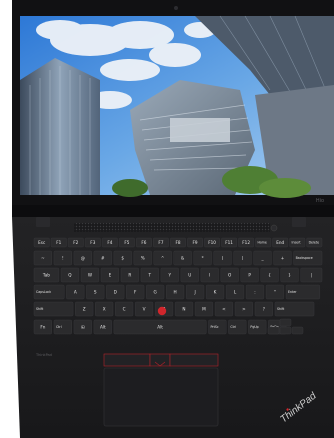 The width and height of the screenshot is (334, 438). I want to click on key-shift-11-label: Shift, so click(281, 309).